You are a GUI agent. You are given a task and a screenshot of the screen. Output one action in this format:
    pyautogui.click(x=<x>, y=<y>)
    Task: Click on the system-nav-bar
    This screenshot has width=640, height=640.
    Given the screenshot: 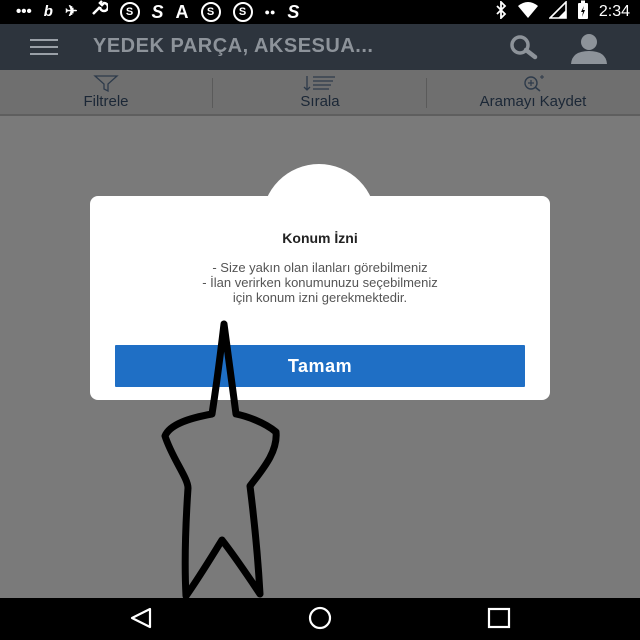 What is the action you would take?
    pyautogui.click(x=320, y=619)
    